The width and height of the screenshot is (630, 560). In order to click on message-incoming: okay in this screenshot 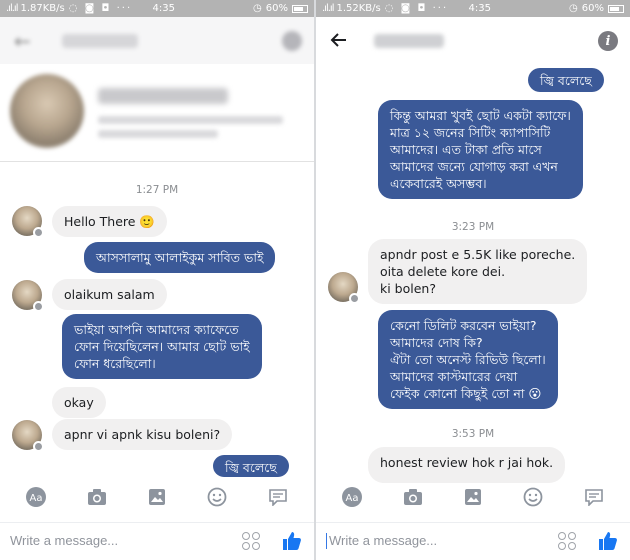, I will do `click(79, 402)`.